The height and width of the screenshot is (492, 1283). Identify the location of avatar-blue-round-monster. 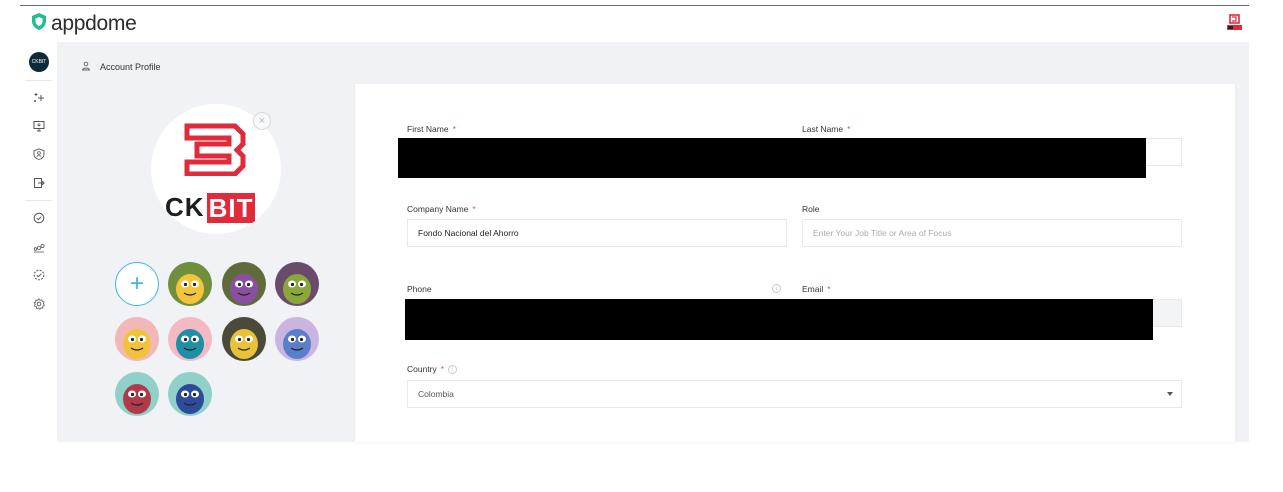
(297, 339).